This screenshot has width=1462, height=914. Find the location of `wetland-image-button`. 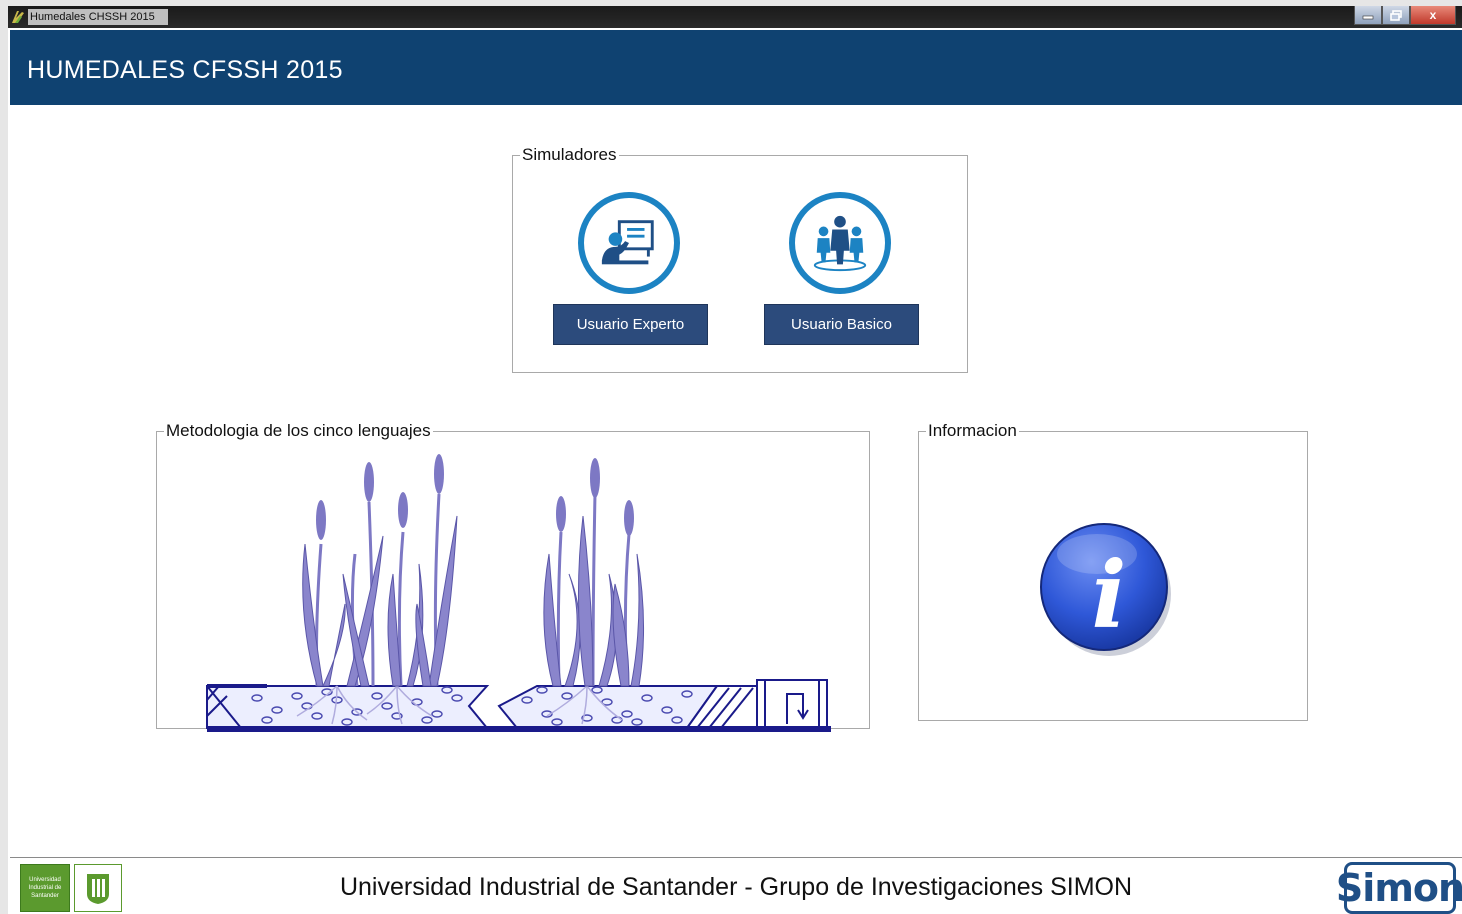

wetland-image-button is located at coordinates (517, 596).